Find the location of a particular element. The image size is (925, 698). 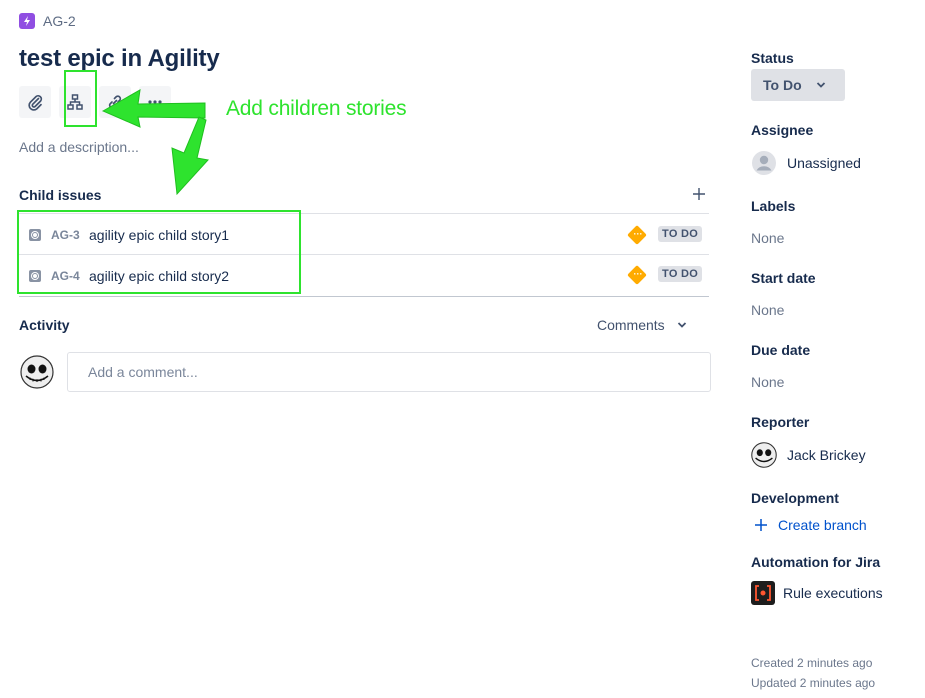

activity-title: Activity is located at coordinates (44, 325).